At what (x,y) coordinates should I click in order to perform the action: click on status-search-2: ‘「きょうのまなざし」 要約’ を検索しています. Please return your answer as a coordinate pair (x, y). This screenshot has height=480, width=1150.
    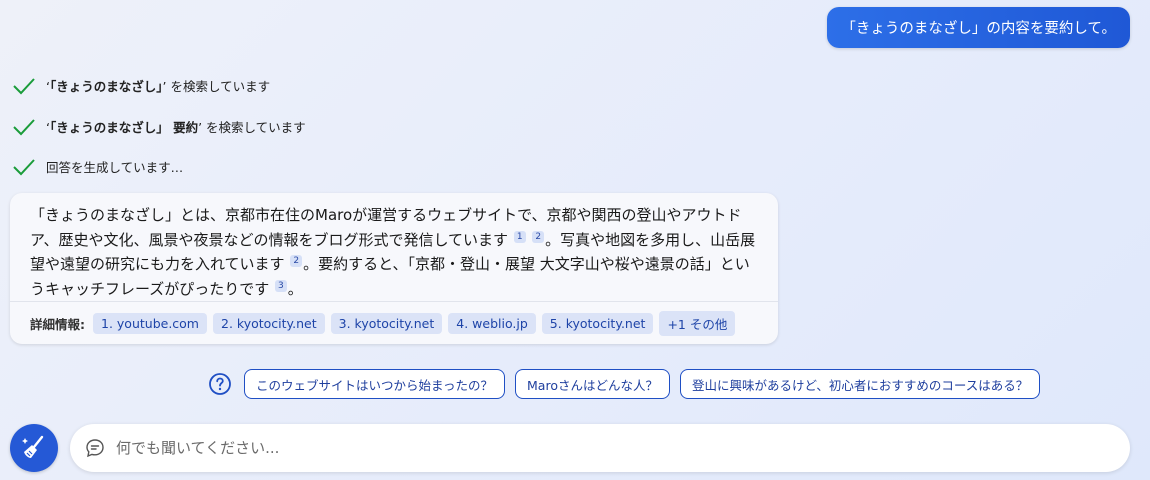
    Looking at the image, I should click on (159, 126).